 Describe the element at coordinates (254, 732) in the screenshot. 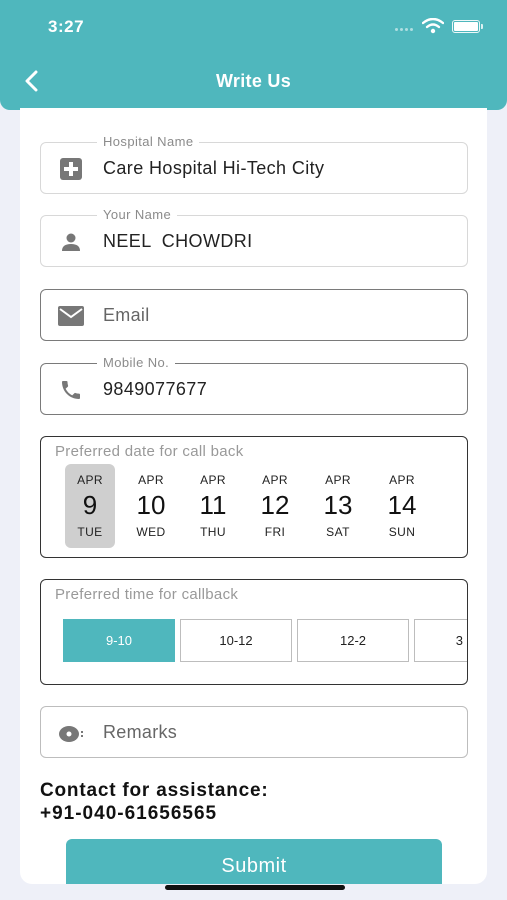

I see `remarks-field: Remarks` at that location.